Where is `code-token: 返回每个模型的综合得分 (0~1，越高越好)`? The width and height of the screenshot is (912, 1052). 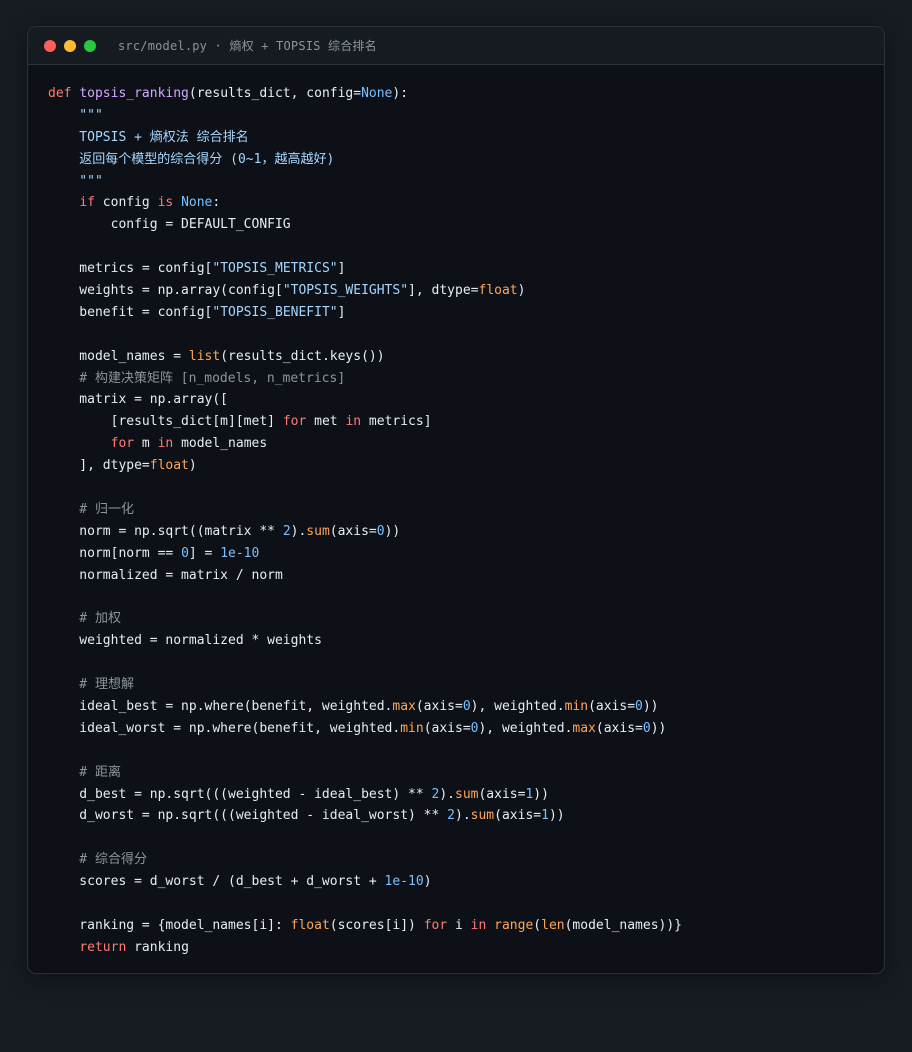
code-token: 返回每个模型的综合得分 (0~1，越高越好) is located at coordinates (191, 159).